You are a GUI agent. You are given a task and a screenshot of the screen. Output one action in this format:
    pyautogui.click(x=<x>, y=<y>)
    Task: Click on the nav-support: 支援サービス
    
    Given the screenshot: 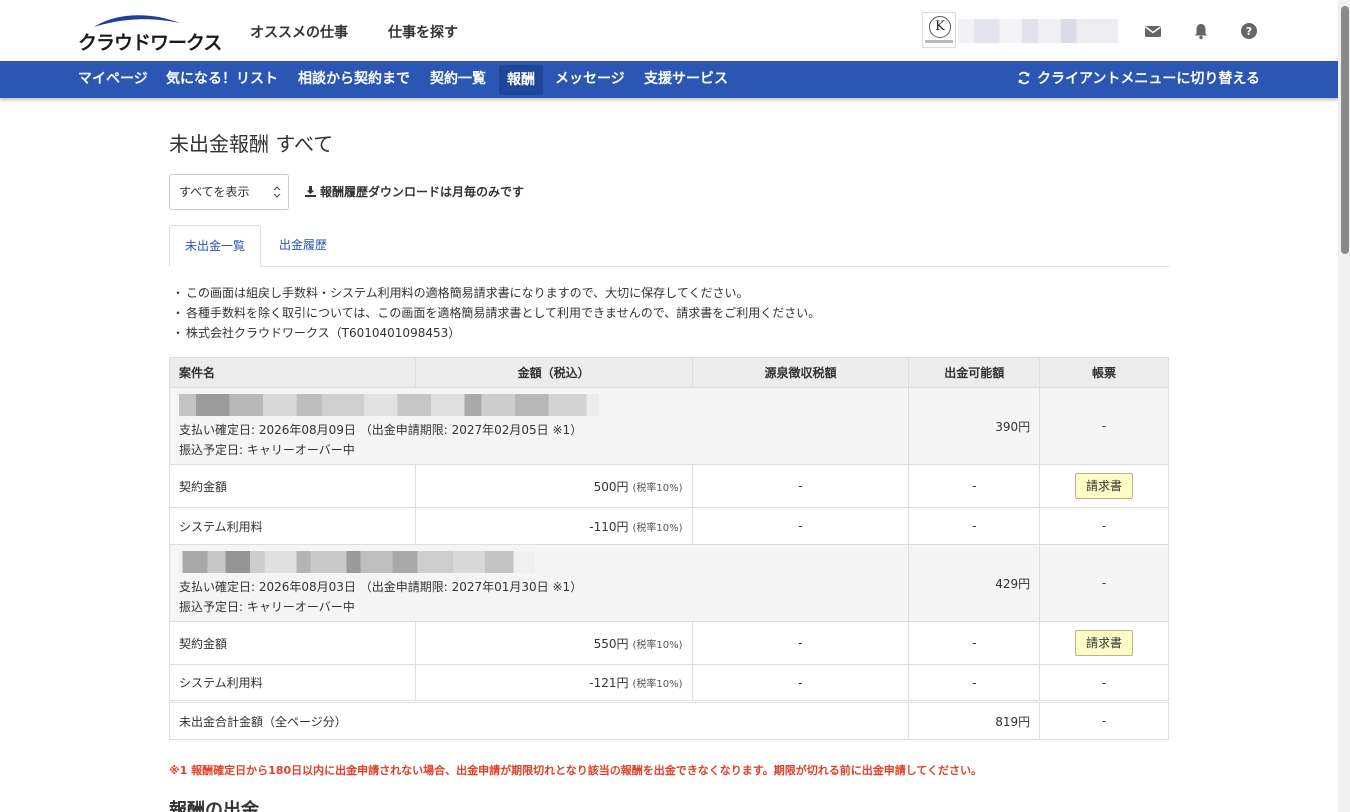 What is the action you would take?
    pyautogui.click(x=686, y=79)
    